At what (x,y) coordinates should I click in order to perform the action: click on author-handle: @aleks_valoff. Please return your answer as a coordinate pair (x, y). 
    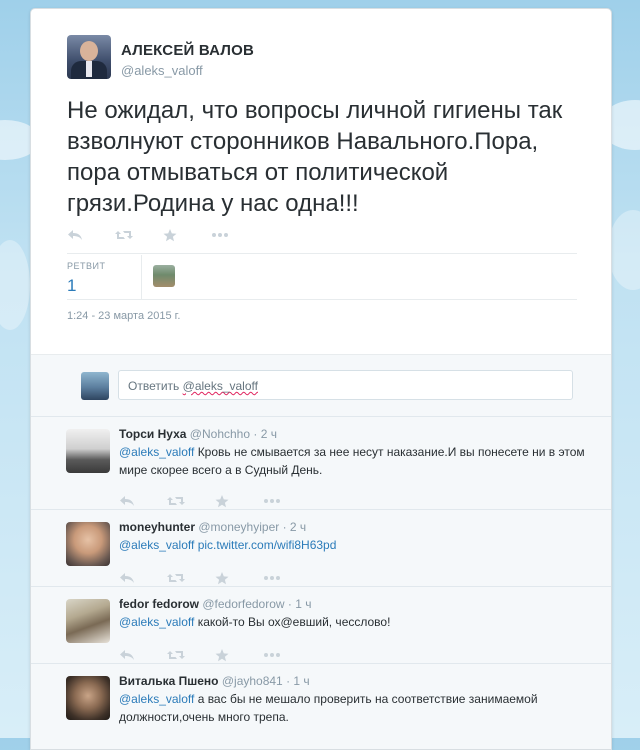
    Looking at the image, I should click on (187, 70).